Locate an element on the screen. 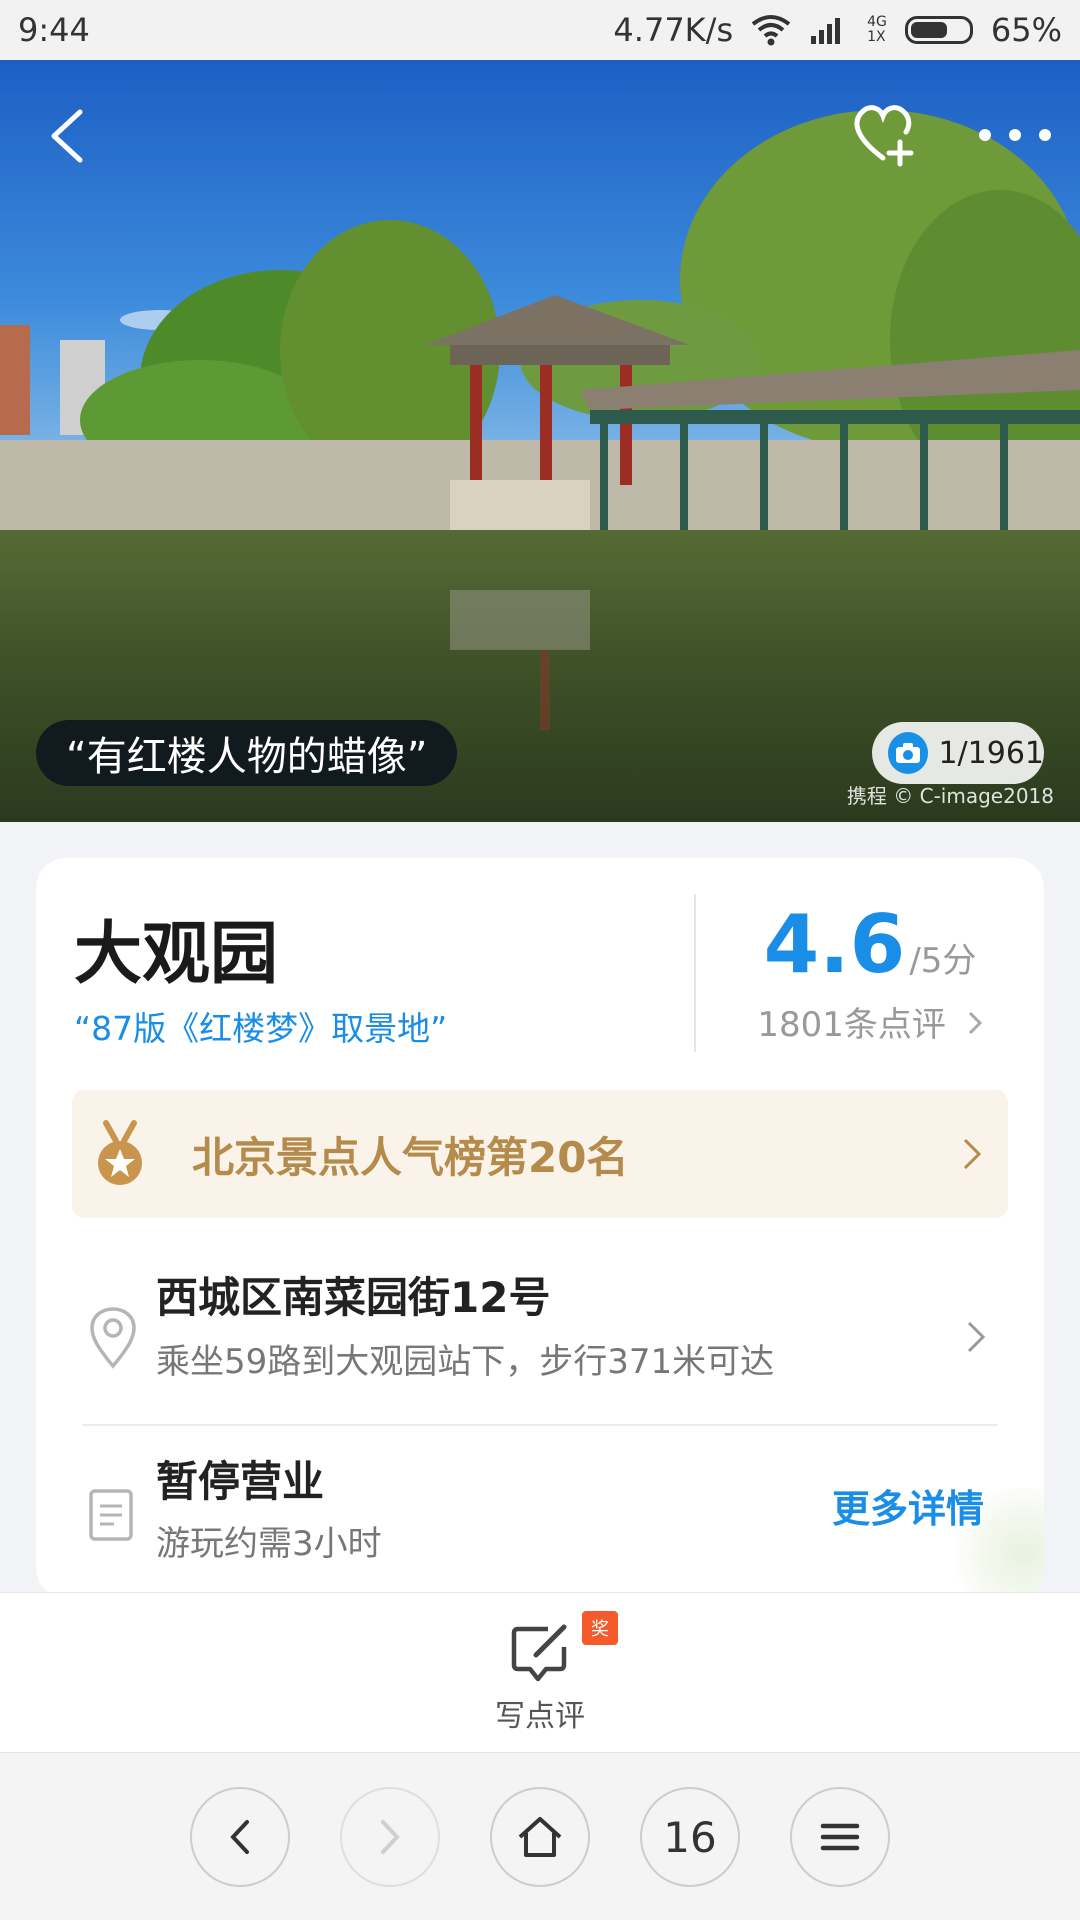  review-quote: “有红楼人物的蜡像” is located at coordinates (247, 753).